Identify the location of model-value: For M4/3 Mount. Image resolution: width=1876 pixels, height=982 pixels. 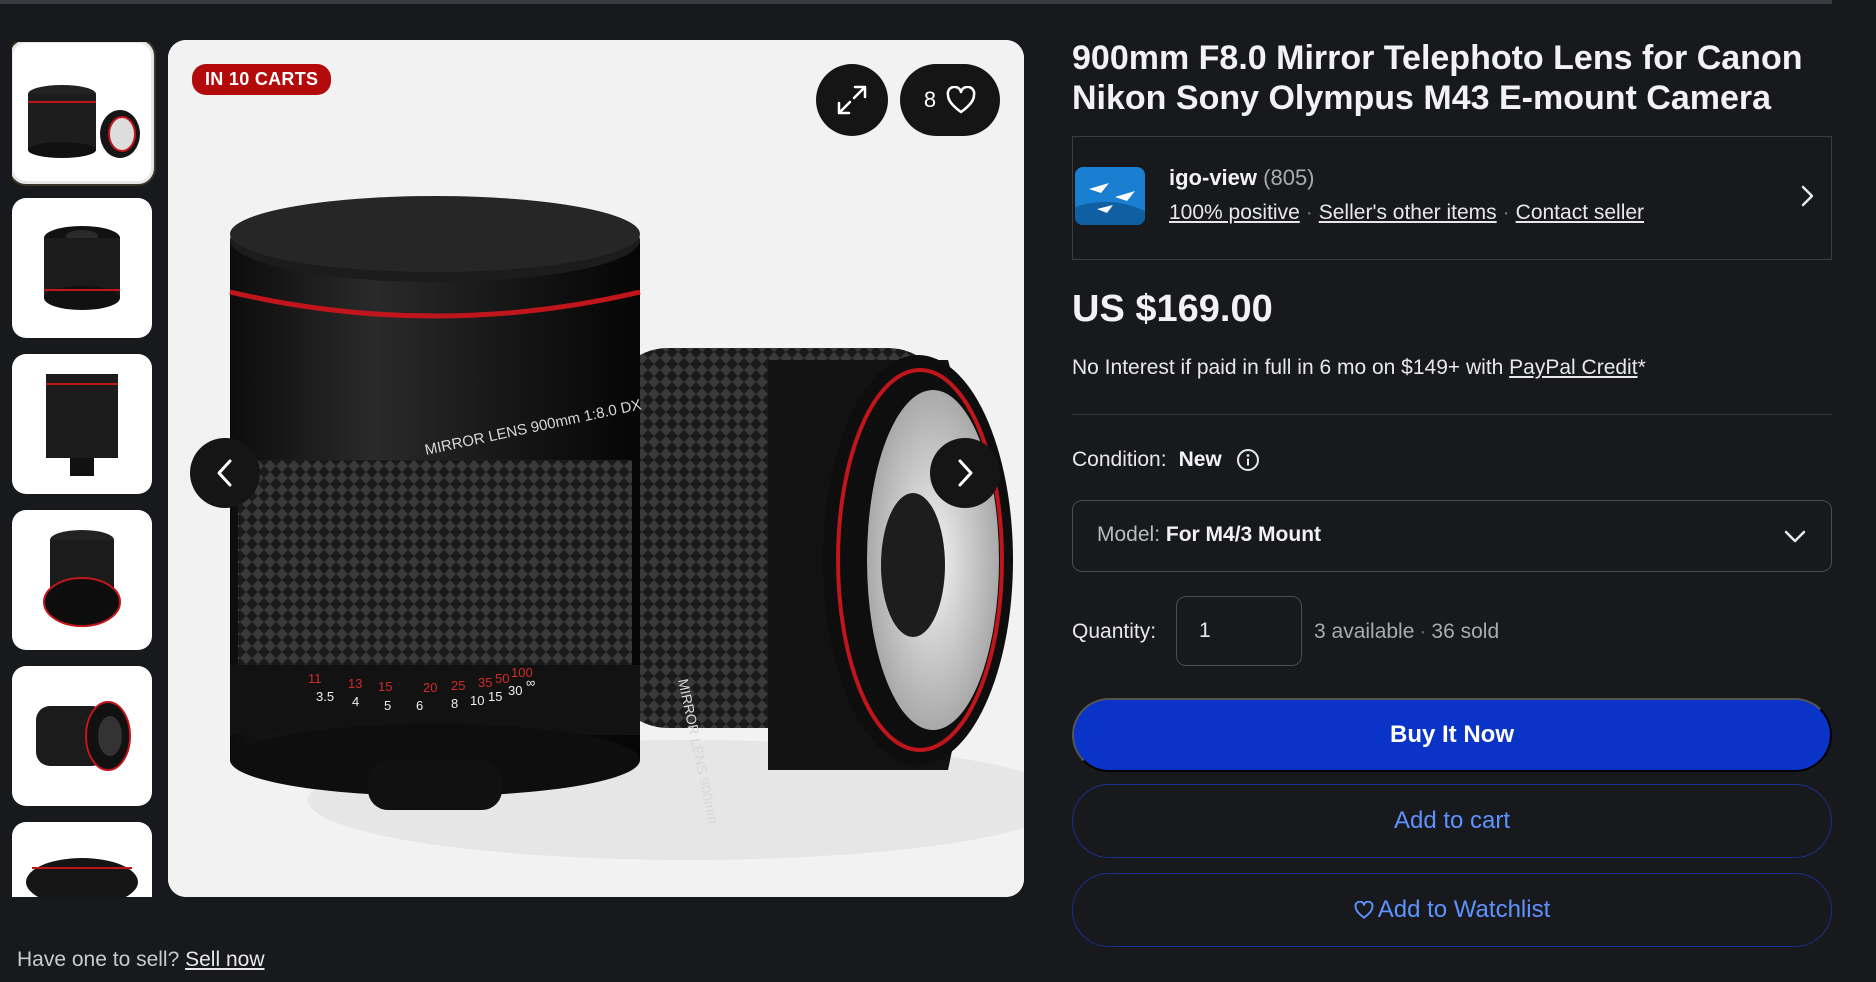
(1243, 534).